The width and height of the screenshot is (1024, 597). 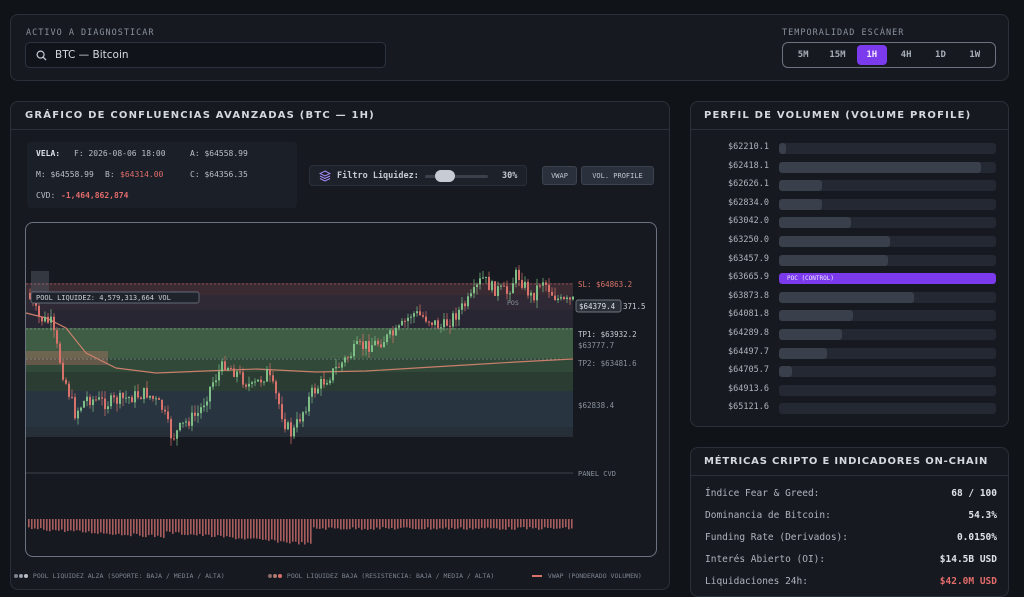 What do you see at coordinates (748, 370) in the screenshot?
I see `volume-profile-price: $64705.7` at bounding box center [748, 370].